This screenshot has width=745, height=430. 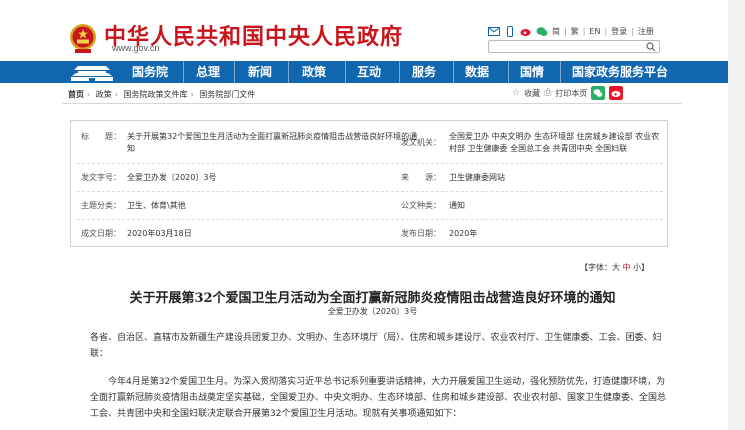 I want to click on top-links: 简 | 繁 | EN | 登录 | 注册, so click(x=571, y=31).